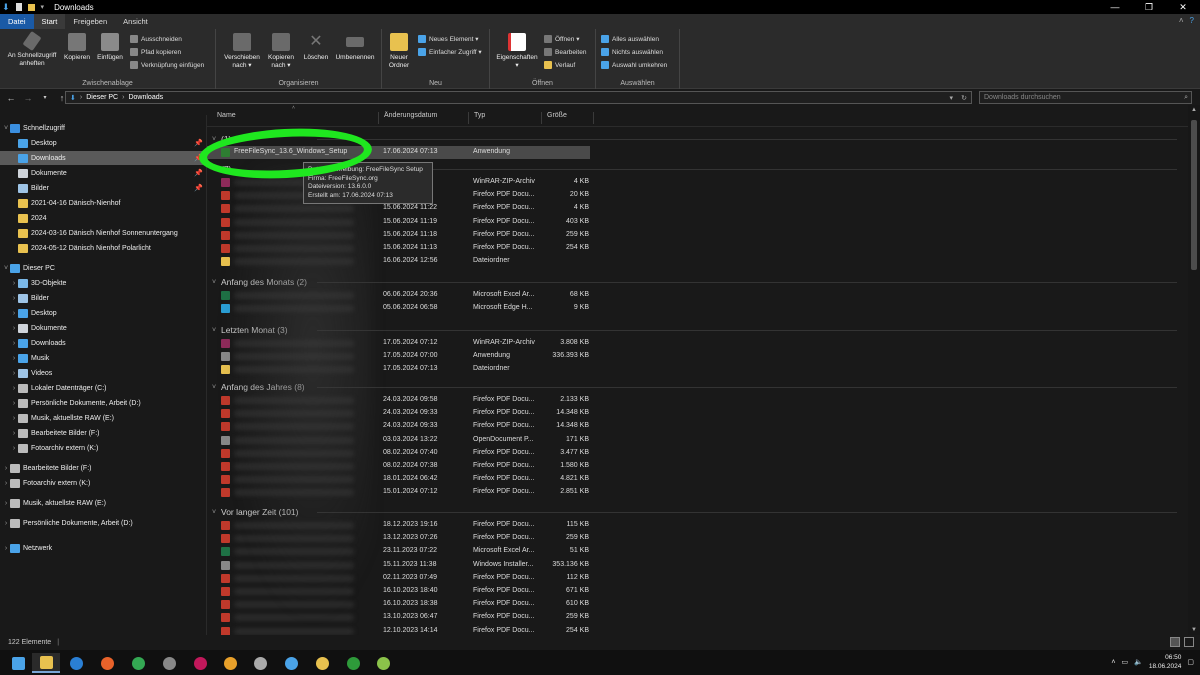 The image size is (1200, 675). What do you see at coordinates (295, 114) in the screenshot?
I see `column-name: Name ˄` at bounding box center [295, 114].